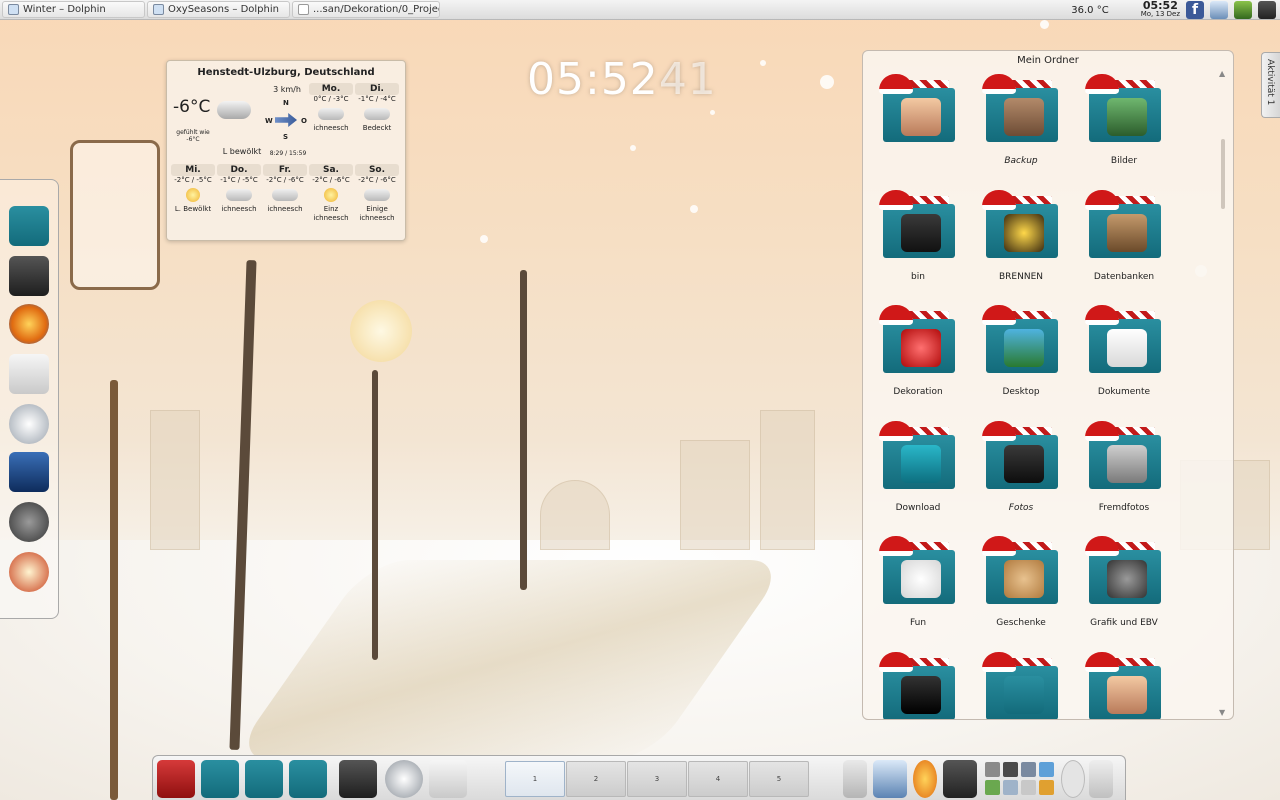  What do you see at coordinates (1021, 276) in the screenshot?
I see `folder-item-label: BRENNEN` at bounding box center [1021, 276].